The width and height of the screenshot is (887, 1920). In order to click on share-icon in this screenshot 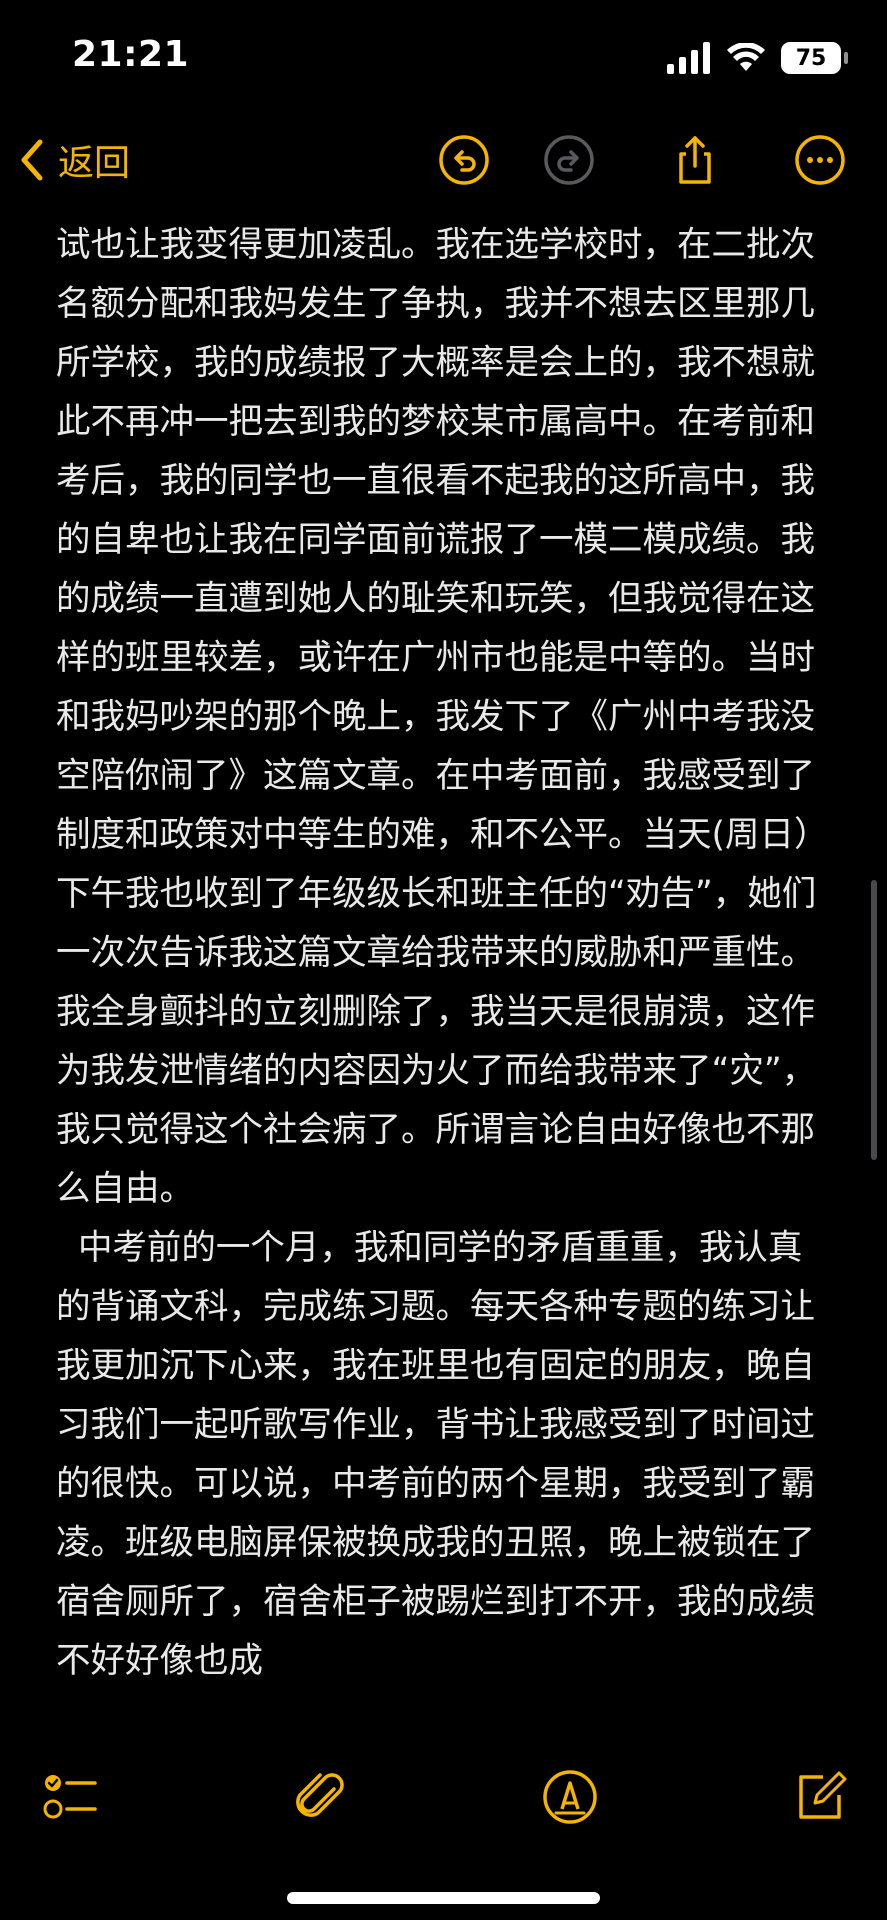, I will do `click(695, 160)`.